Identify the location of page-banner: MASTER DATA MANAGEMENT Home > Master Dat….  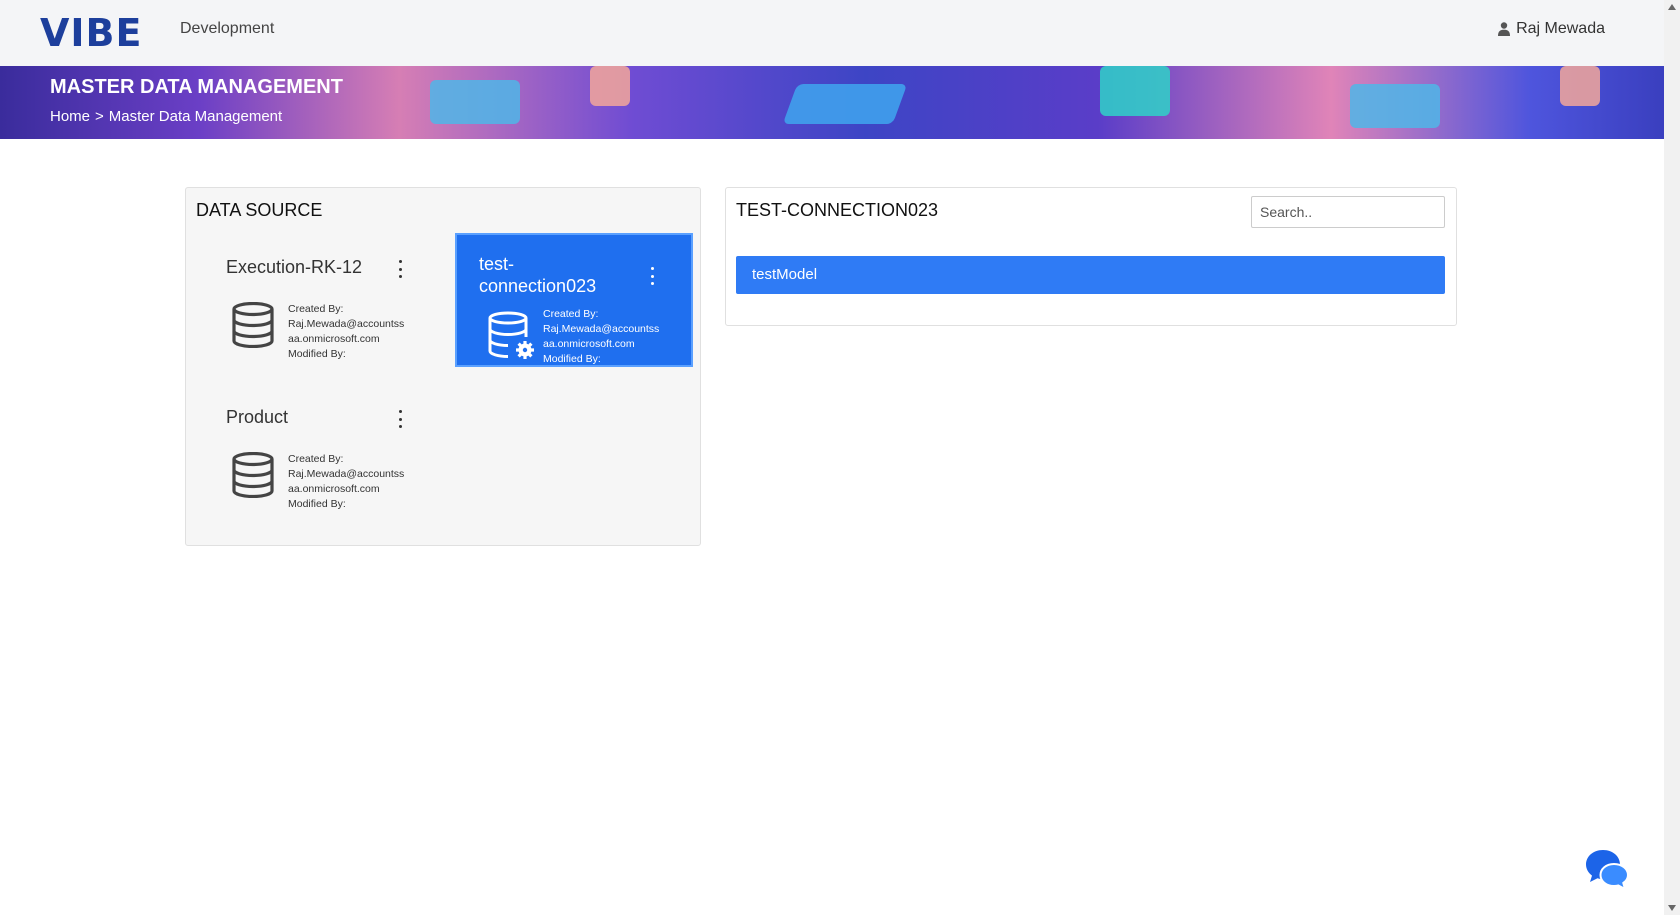
(832, 102).